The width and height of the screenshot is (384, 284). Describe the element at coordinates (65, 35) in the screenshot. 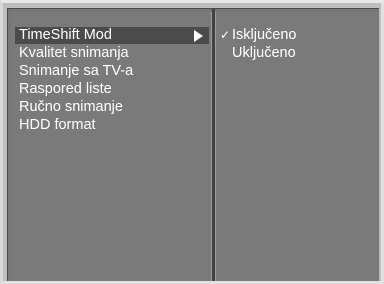

I see `menu-item-label: TimeShift Mod` at that location.